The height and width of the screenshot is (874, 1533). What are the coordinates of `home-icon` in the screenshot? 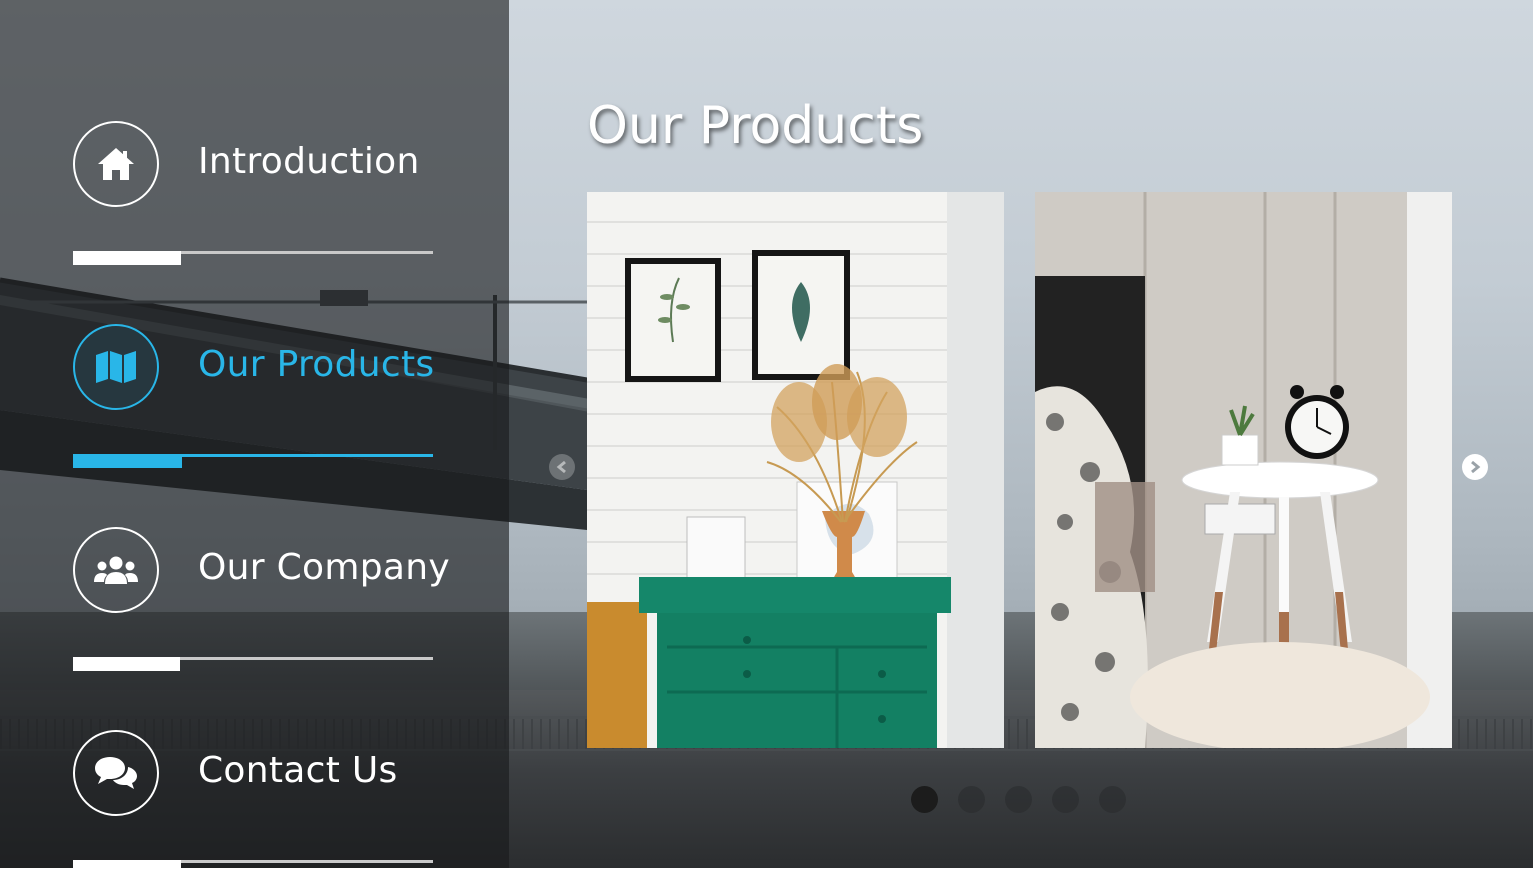 It's located at (116, 164).